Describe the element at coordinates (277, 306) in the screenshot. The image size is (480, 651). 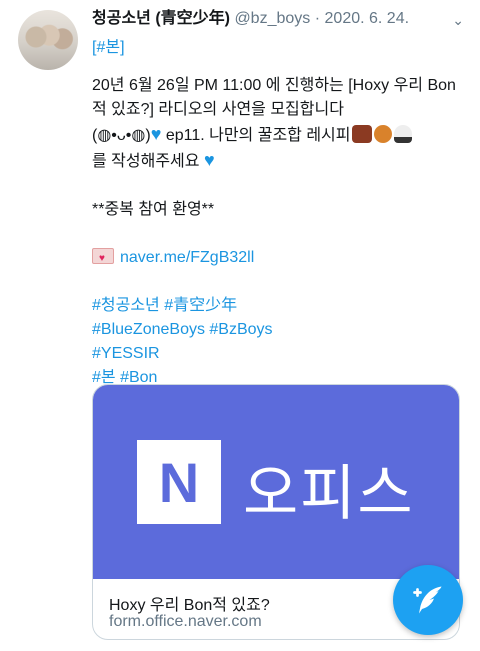
I see `hashtag-line-1: #청공소년 #青空少年` at that location.